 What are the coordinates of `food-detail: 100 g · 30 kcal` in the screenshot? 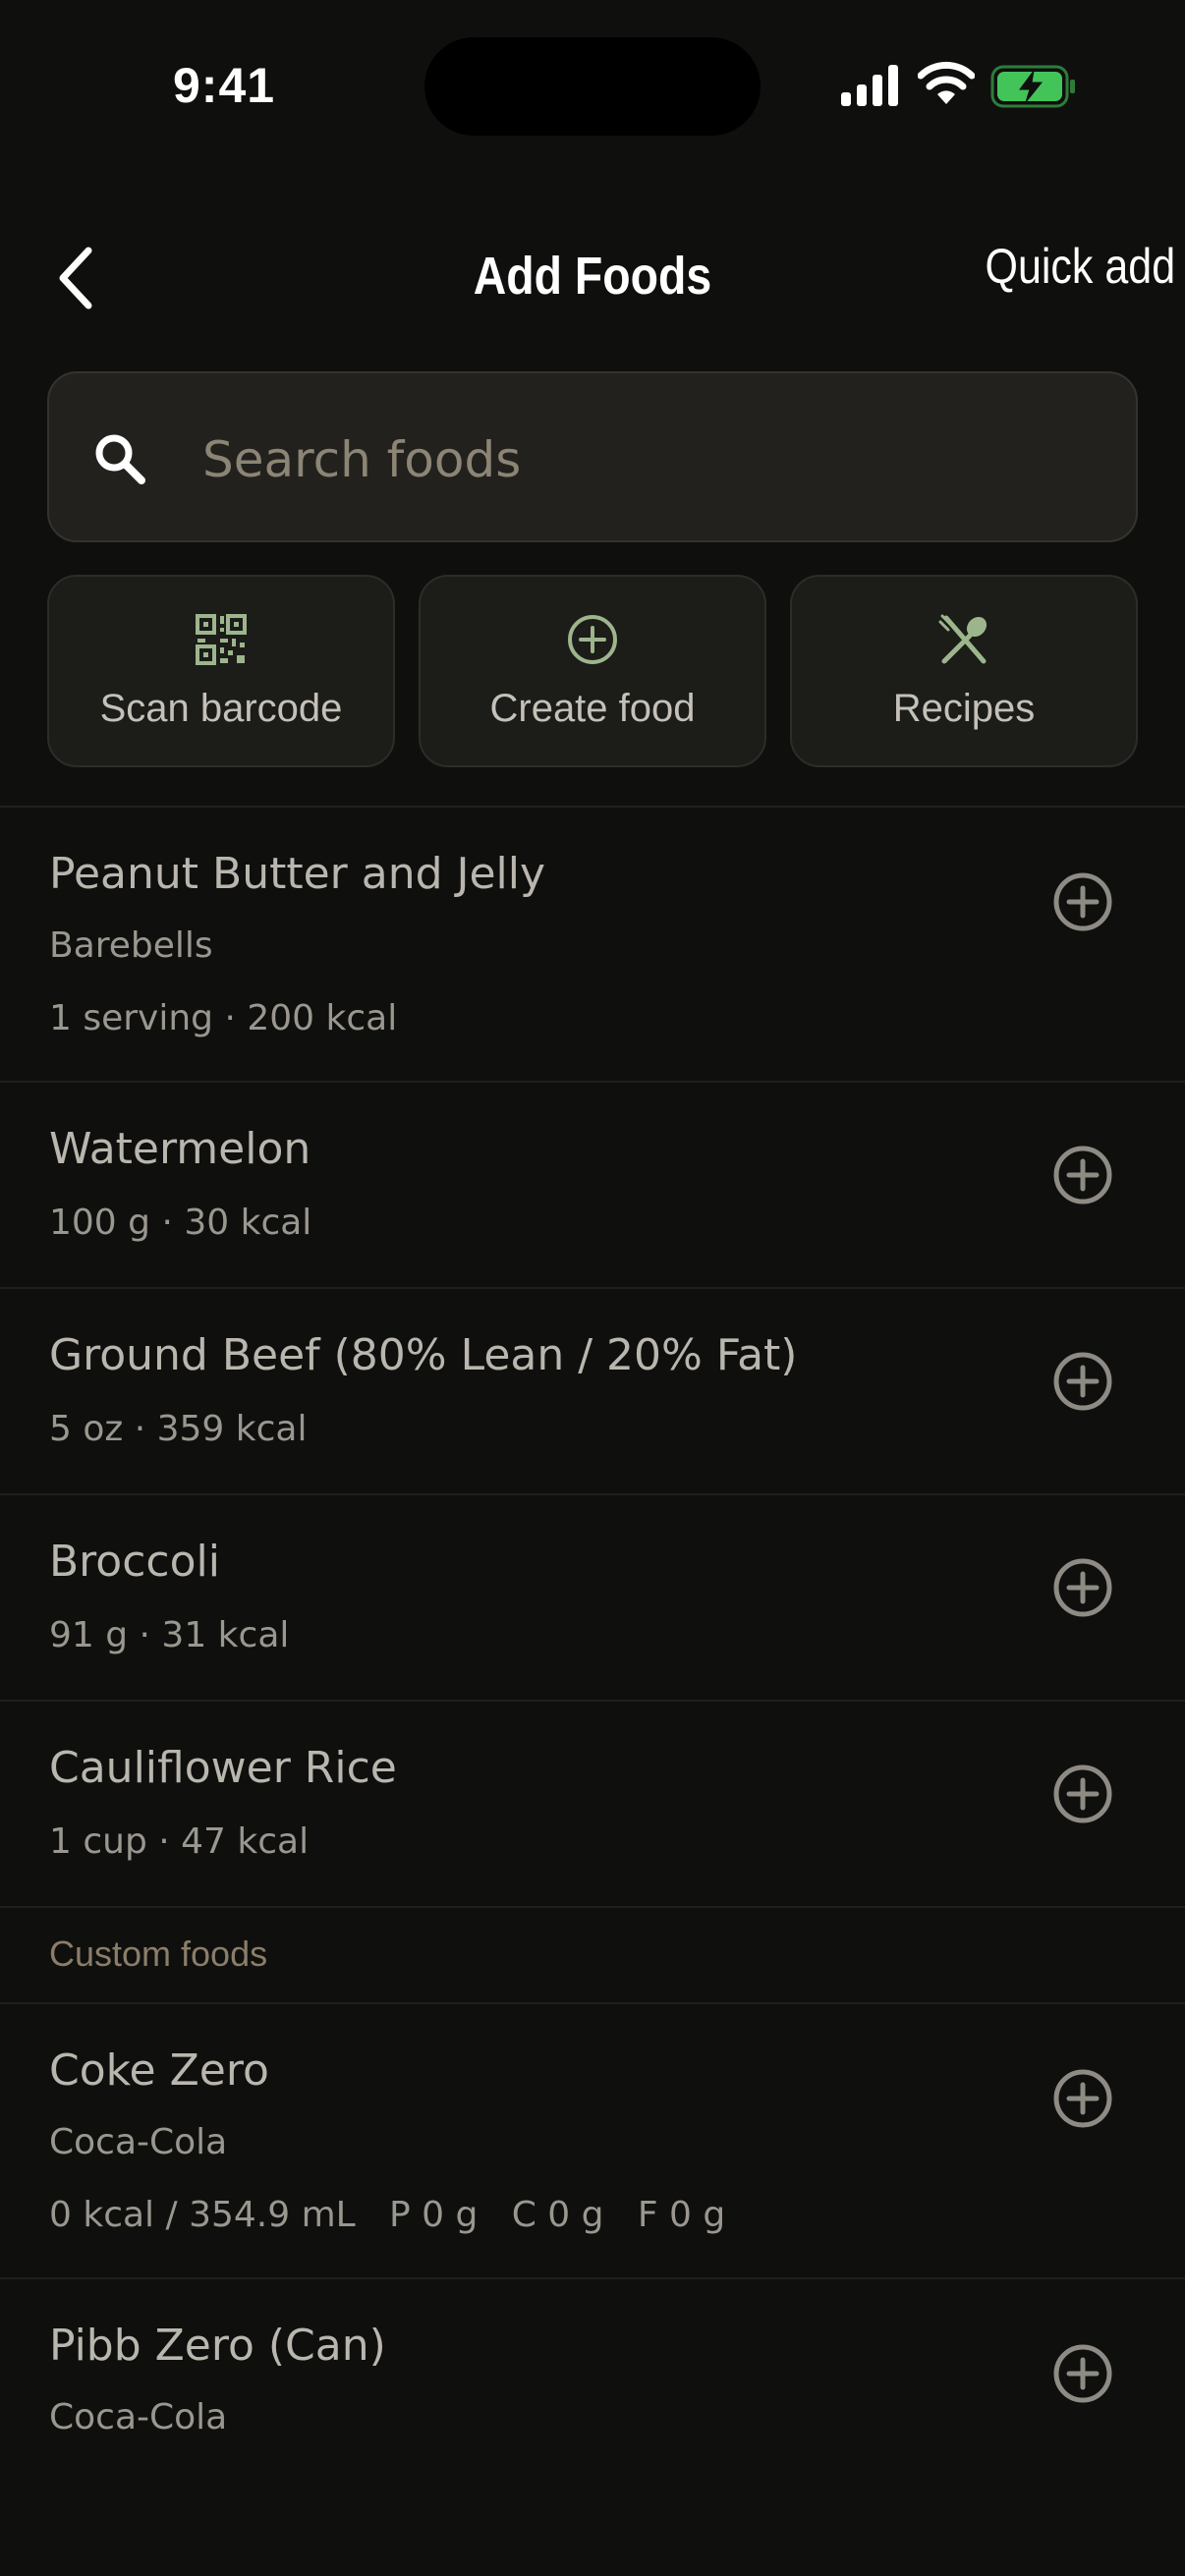 It's located at (181, 1223).